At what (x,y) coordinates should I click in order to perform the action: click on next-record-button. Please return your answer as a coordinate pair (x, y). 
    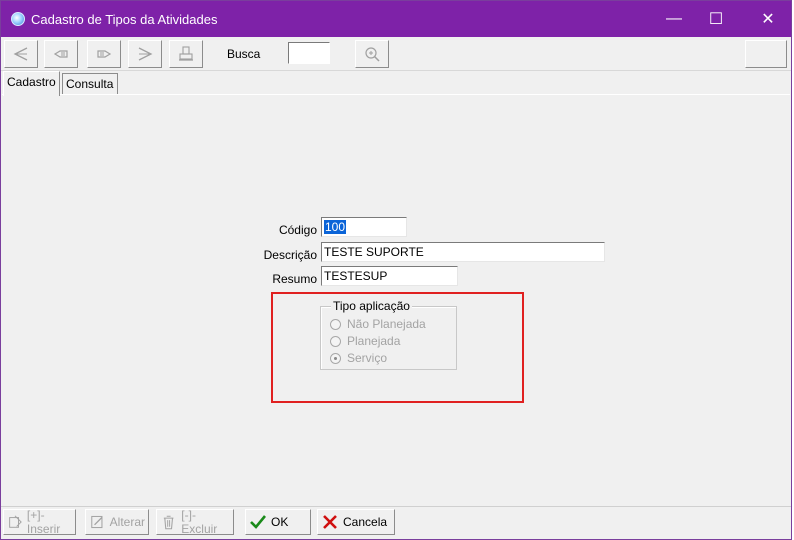
    Looking at the image, I should click on (104, 54).